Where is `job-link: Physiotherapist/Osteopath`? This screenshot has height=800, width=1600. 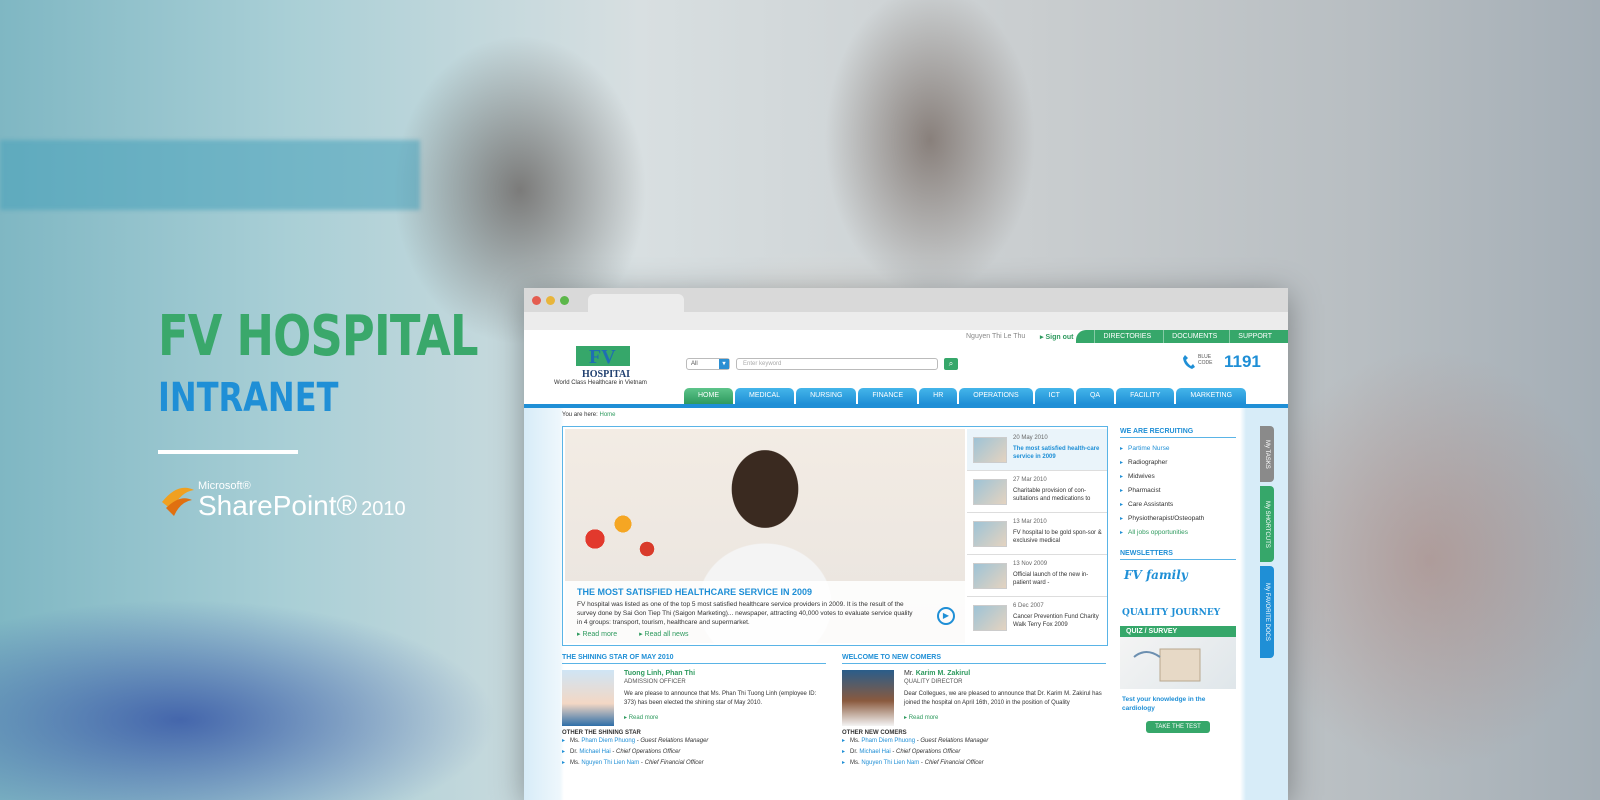
job-link: Physiotherapist/Osteopath is located at coordinates (1178, 519).